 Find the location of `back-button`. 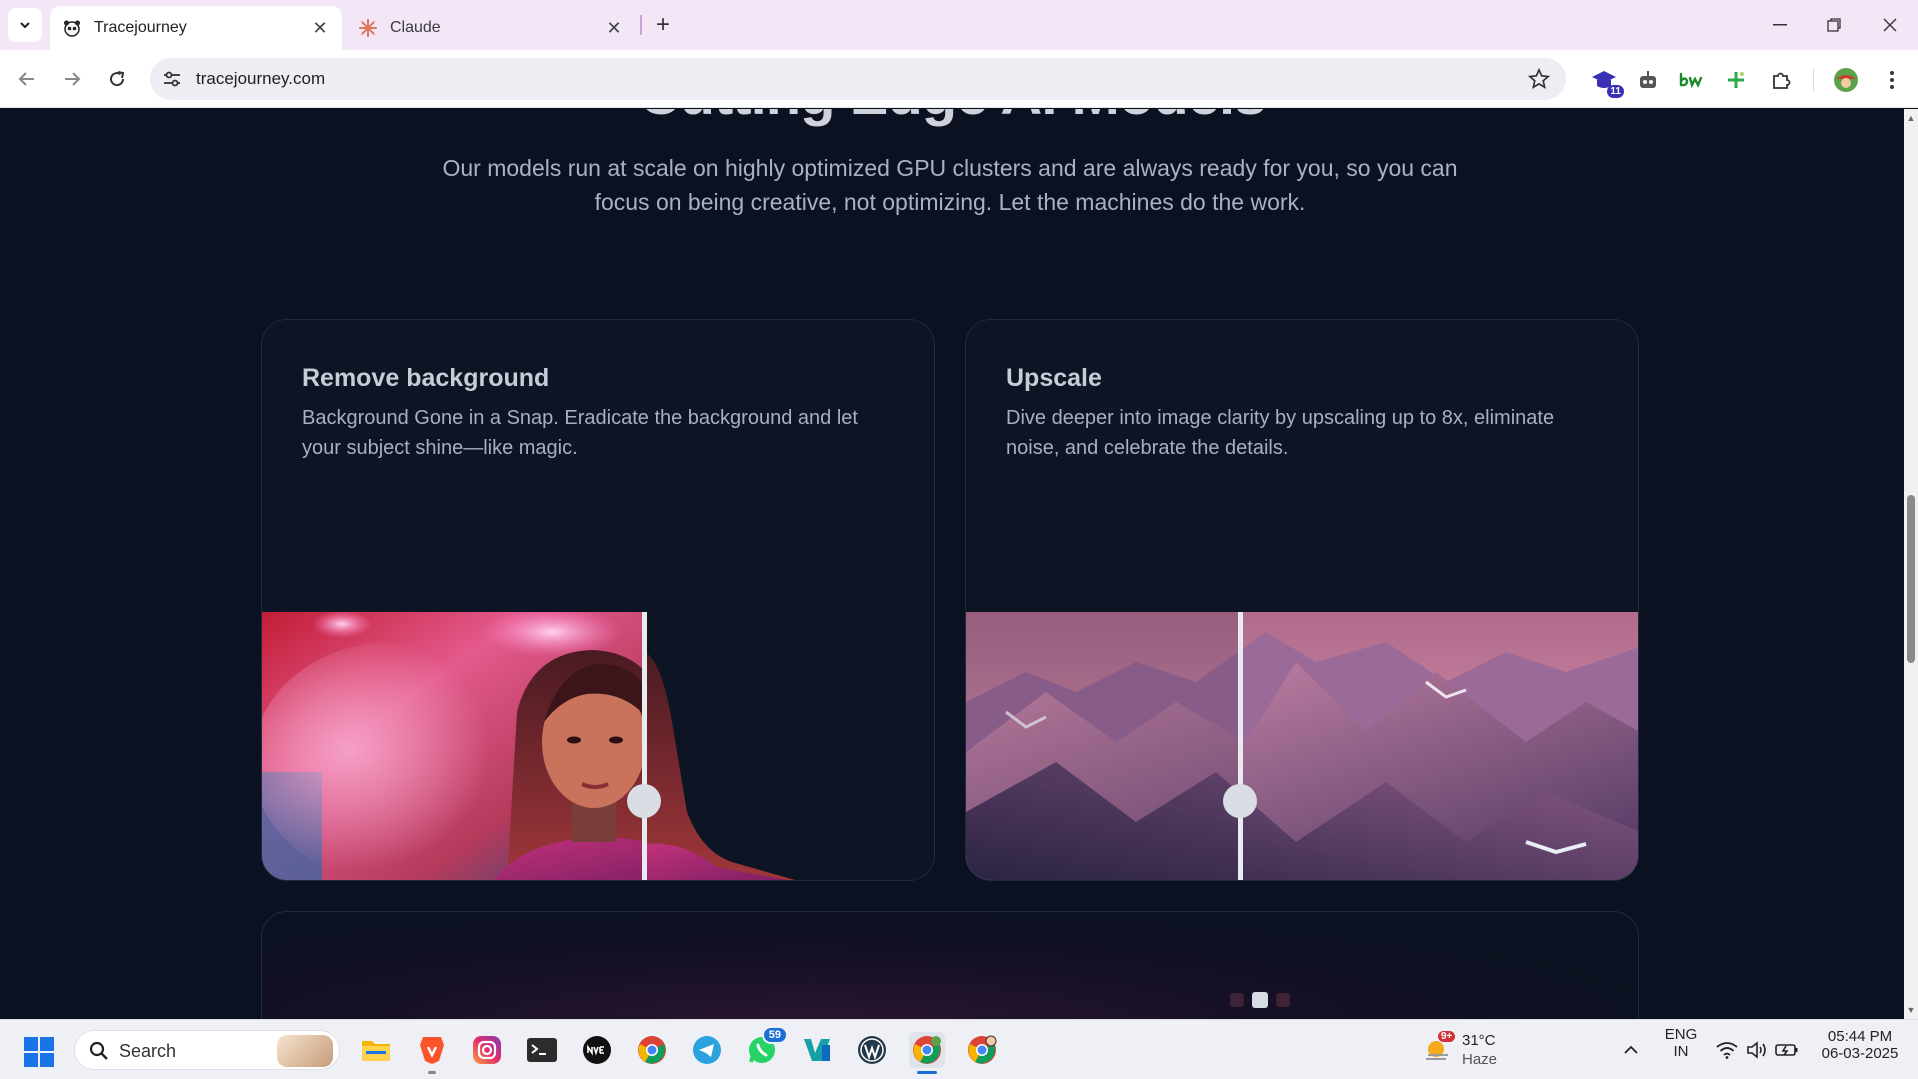

back-button is located at coordinates (27, 79).